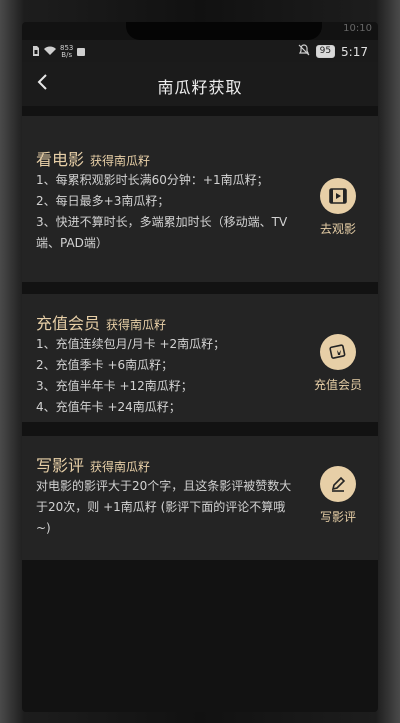 The width and height of the screenshot is (400, 723). Describe the element at coordinates (200, 87) in the screenshot. I see `page-title: 南瓜籽获取` at that location.